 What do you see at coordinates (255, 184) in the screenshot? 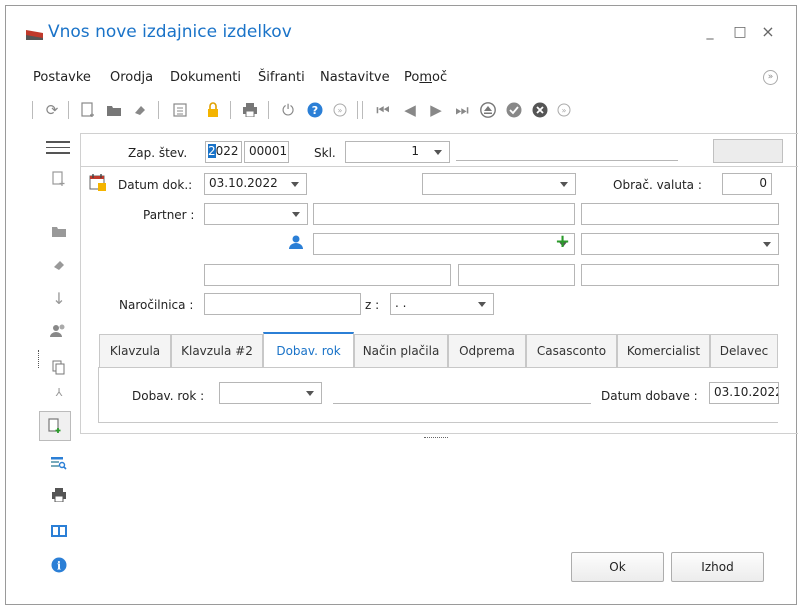
I see `datum-dok-select: 03.10.2022` at bounding box center [255, 184].